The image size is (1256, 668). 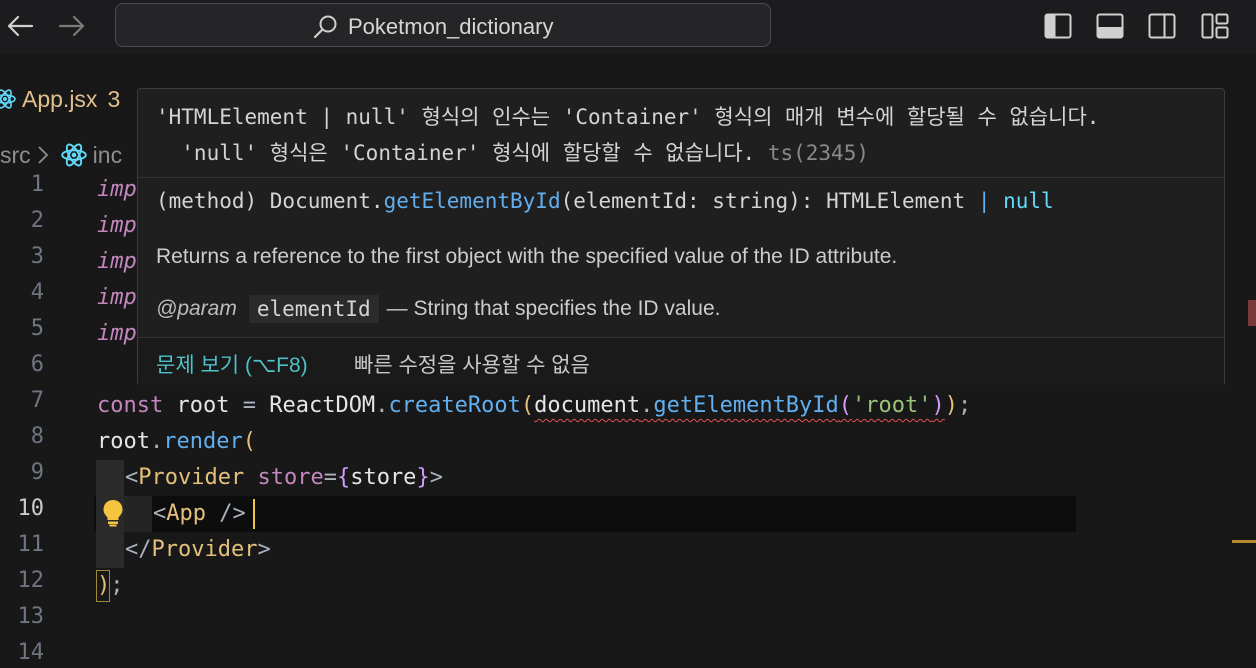 I want to click on toggle-secondary-sidebar-button, so click(x=1162, y=26).